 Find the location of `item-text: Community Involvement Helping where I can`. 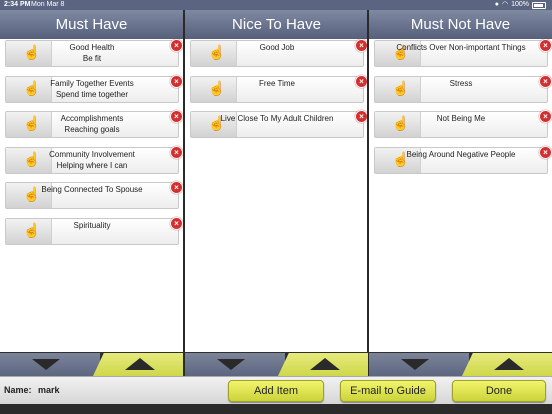

item-text: Community Involvement Helping where I can is located at coordinates (92, 160).